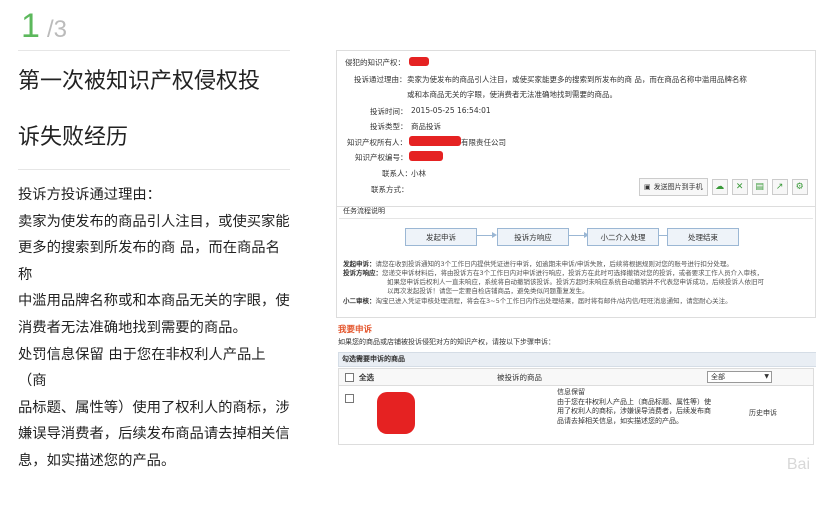 This screenshot has height=508, width=838. What do you see at coordinates (377, 142) in the screenshot?
I see `owner-label: 知识产权所有人：` at bounding box center [377, 142].